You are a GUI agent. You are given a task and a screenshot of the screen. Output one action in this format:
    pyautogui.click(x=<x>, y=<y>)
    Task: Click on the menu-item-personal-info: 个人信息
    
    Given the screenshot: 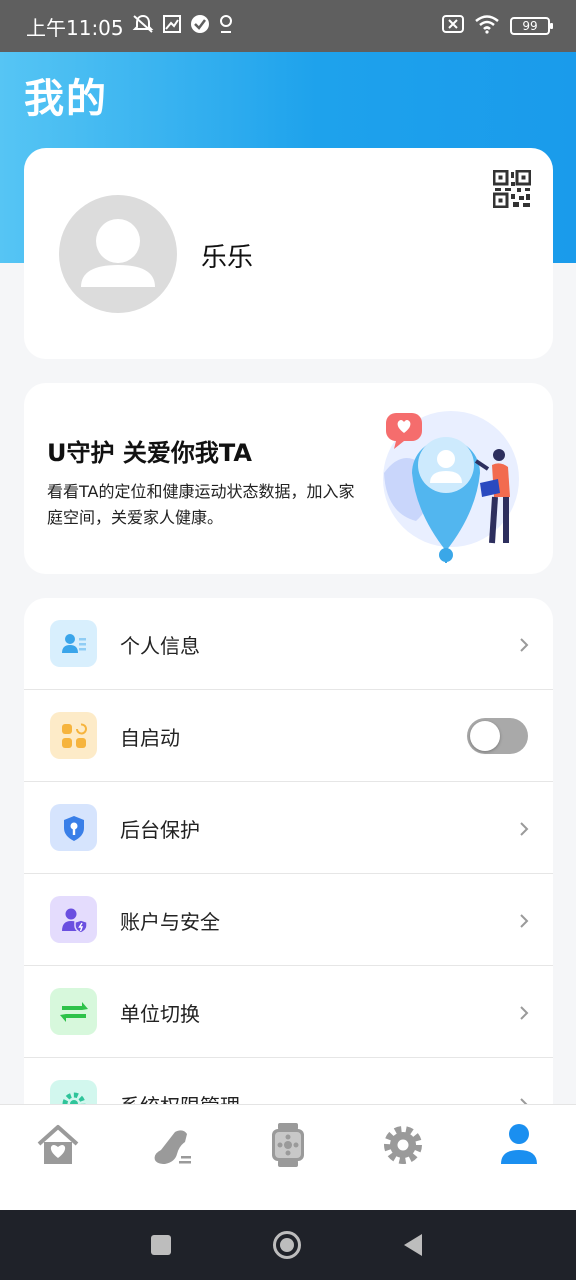 What is the action you would take?
    pyautogui.click(x=288, y=644)
    